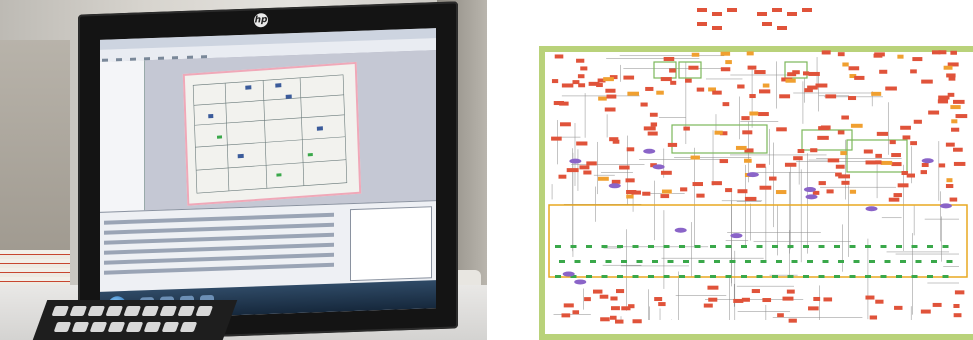 Image resolution: width=973 pixels, height=340 pixels. Describe the element at coordinates (391, 244) in the screenshot. I see `properties-box` at that location.